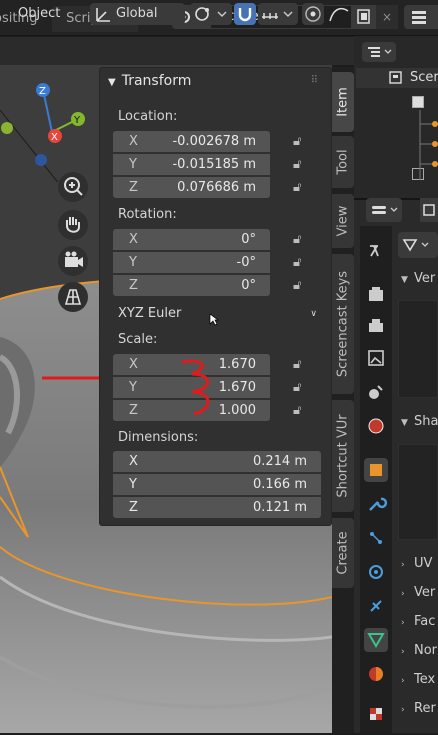  What do you see at coordinates (112, 82) in the screenshot?
I see `collapse-chevron-icon: ▼` at bounding box center [112, 82].